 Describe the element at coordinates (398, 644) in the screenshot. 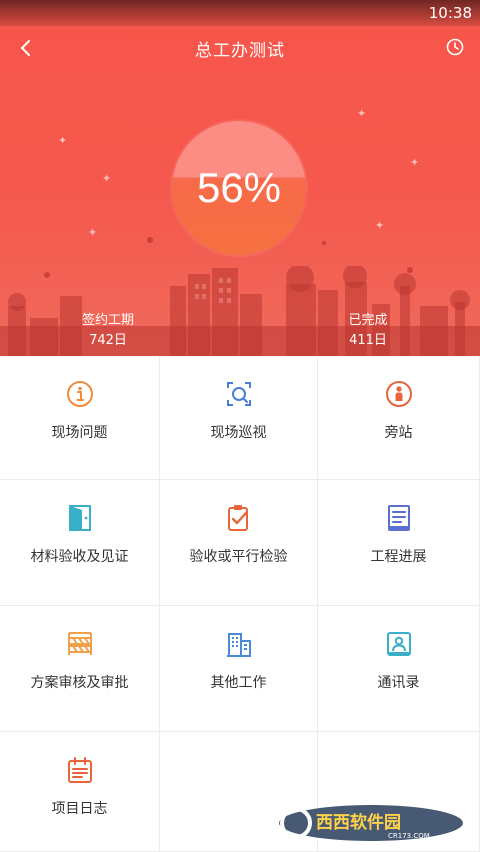

I see `contact-book-icon` at that location.